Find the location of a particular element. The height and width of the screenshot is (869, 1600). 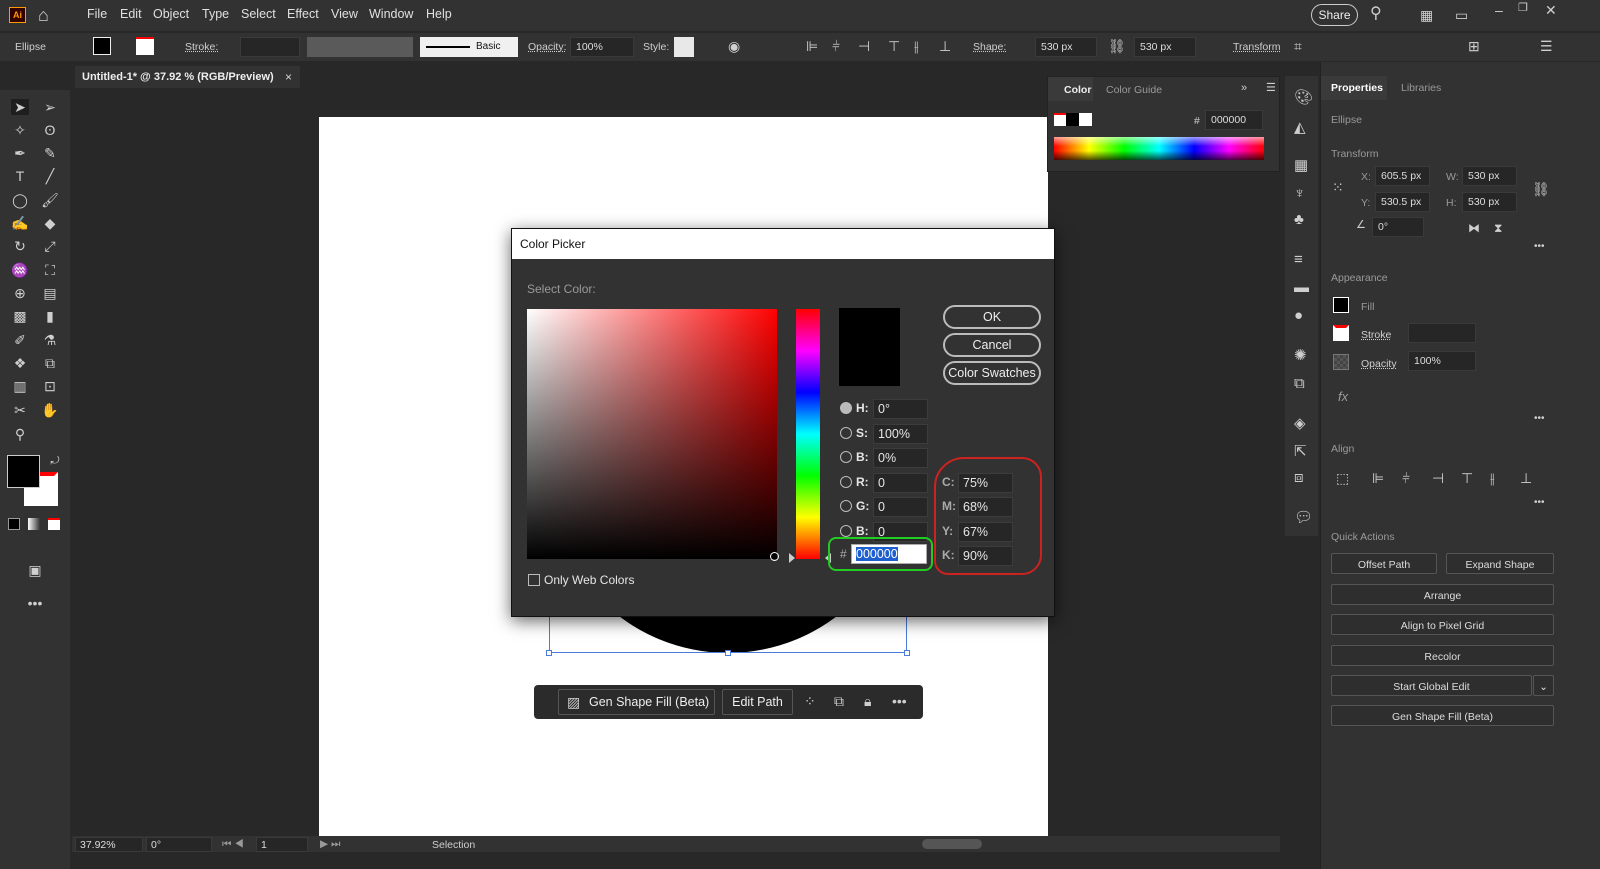

line-tool-icon: ╱ is located at coordinates (50, 176).